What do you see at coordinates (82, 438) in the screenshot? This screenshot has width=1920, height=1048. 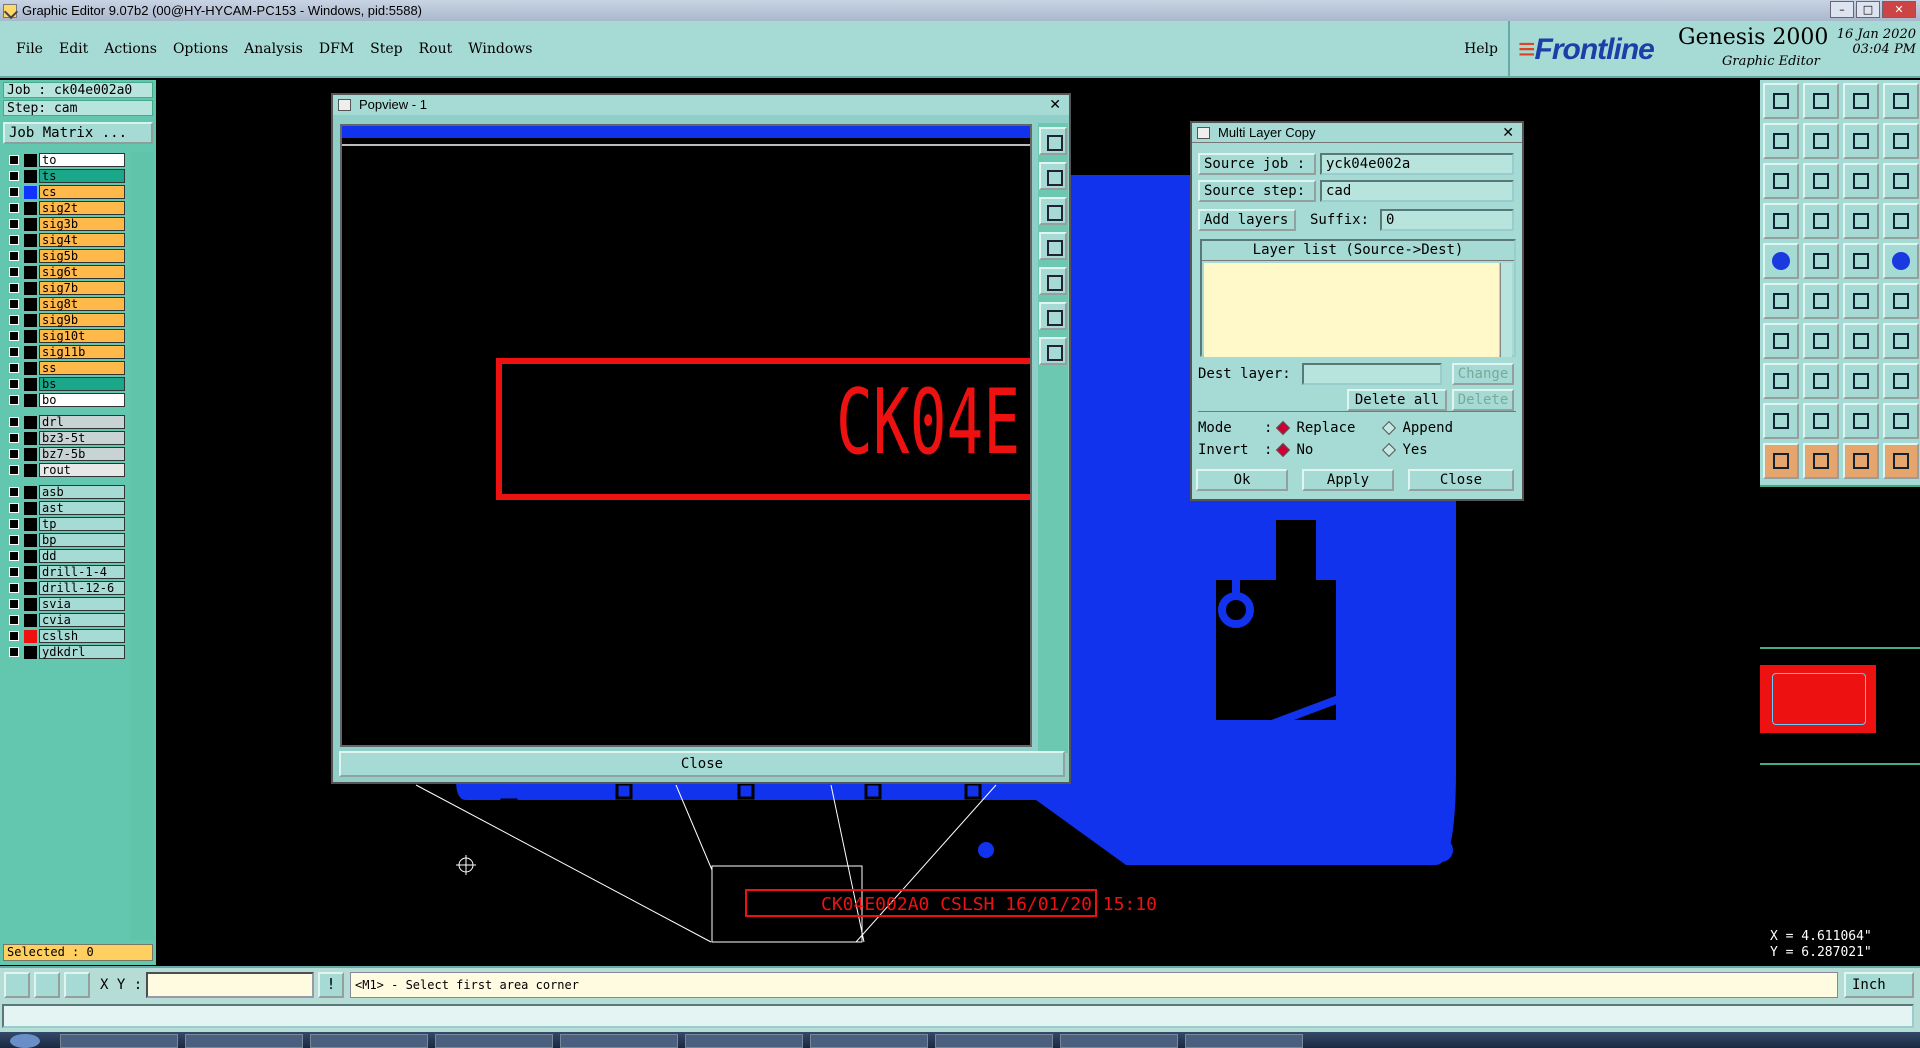 I see `layer-name: bz3-5t` at bounding box center [82, 438].